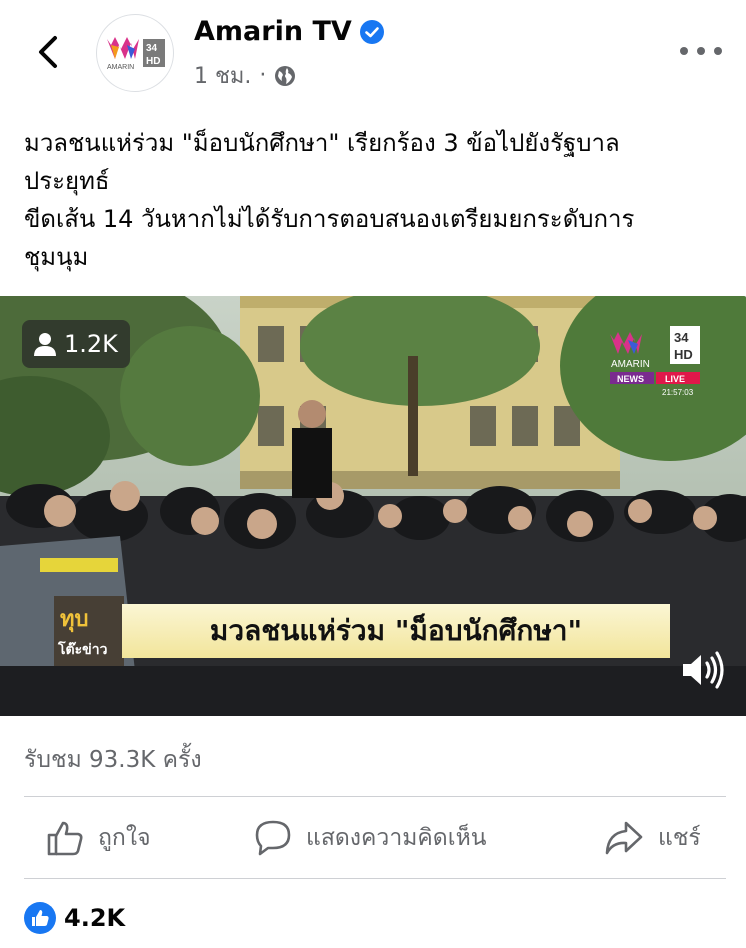  Describe the element at coordinates (40, 918) in the screenshot. I see `like-reaction-icon` at that location.